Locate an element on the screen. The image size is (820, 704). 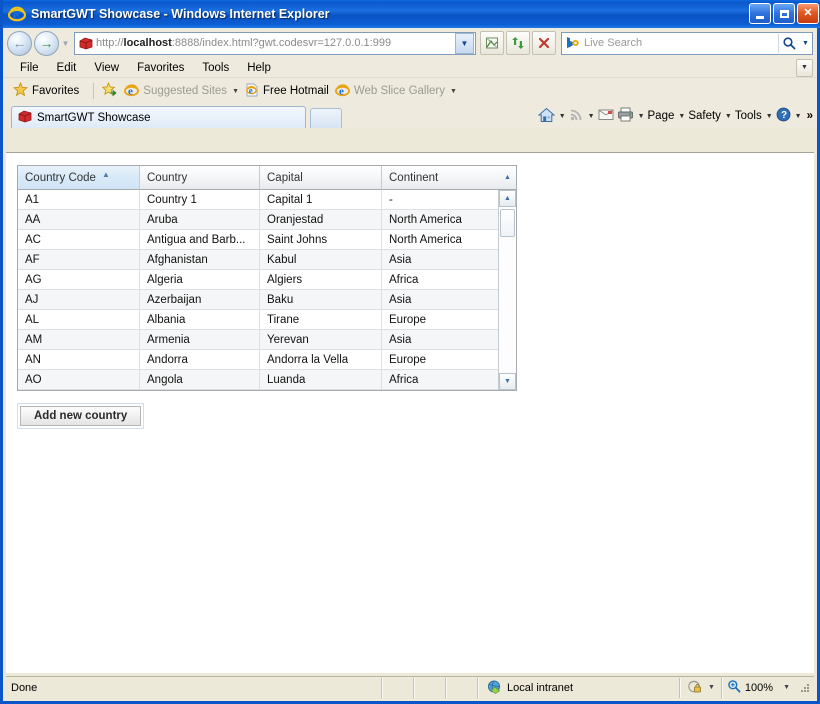
scroll-down-button: ▼ is located at coordinates (507, 381).